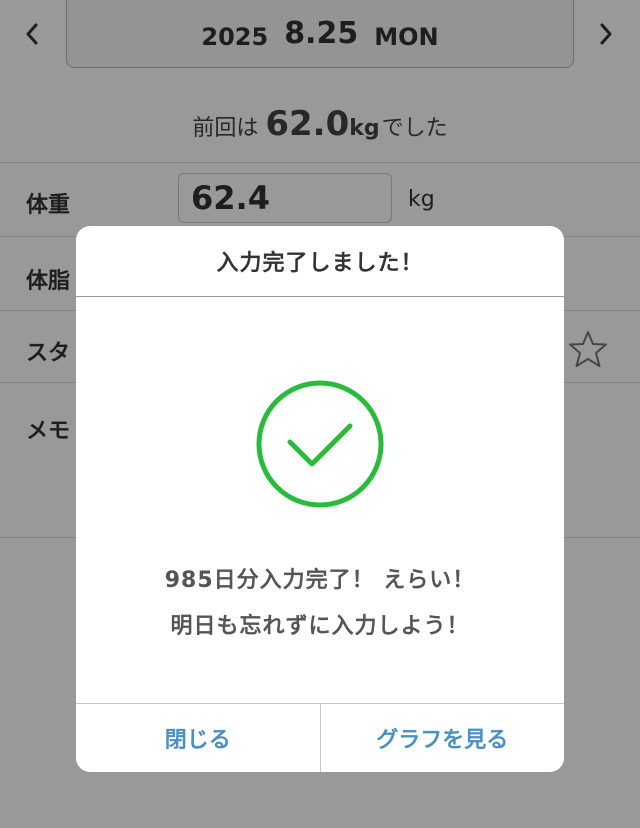  Describe the element at coordinates (320, 580) in the screenshot. I see `completion-message-line1: 985日分入力完了！ えらい！` at that location.